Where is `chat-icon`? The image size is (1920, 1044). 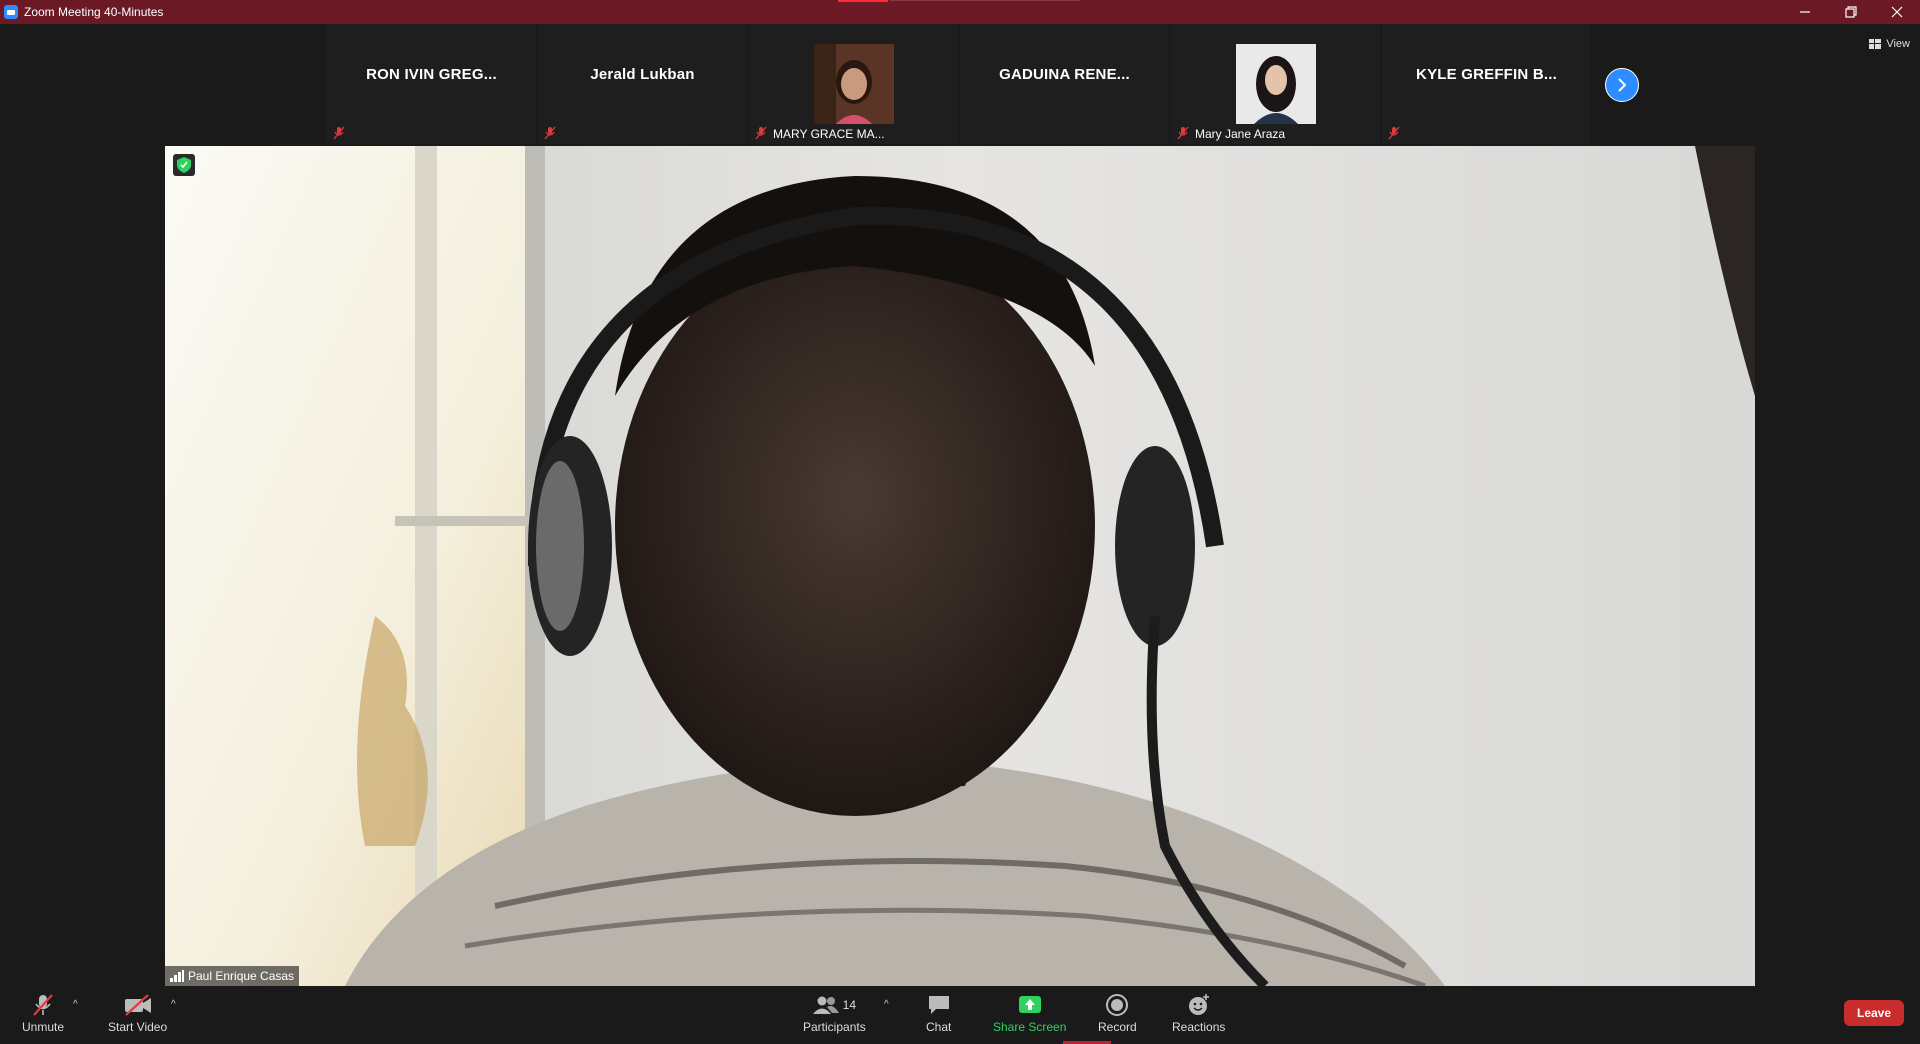
chat-icon is located at coordinates (938, 1005).